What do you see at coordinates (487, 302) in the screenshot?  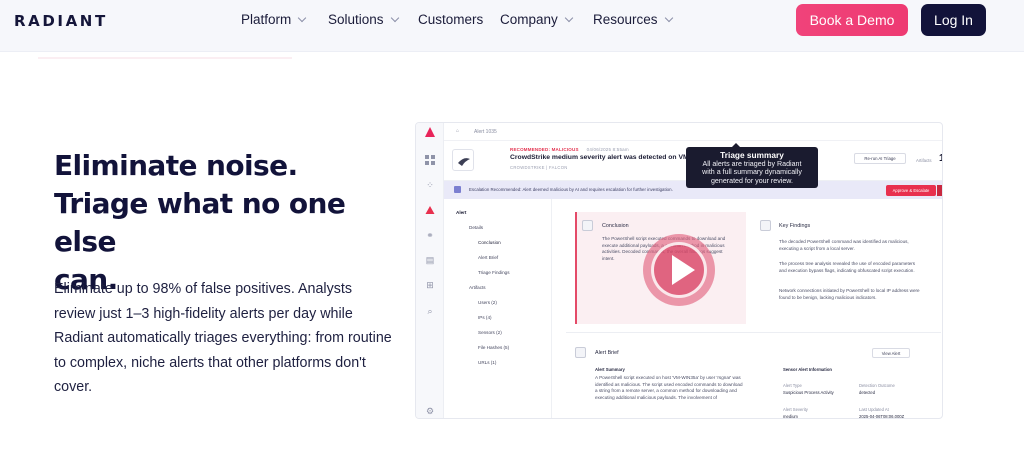 I see `tree-item-users: Users (2)` at bounding box center [487, 302].